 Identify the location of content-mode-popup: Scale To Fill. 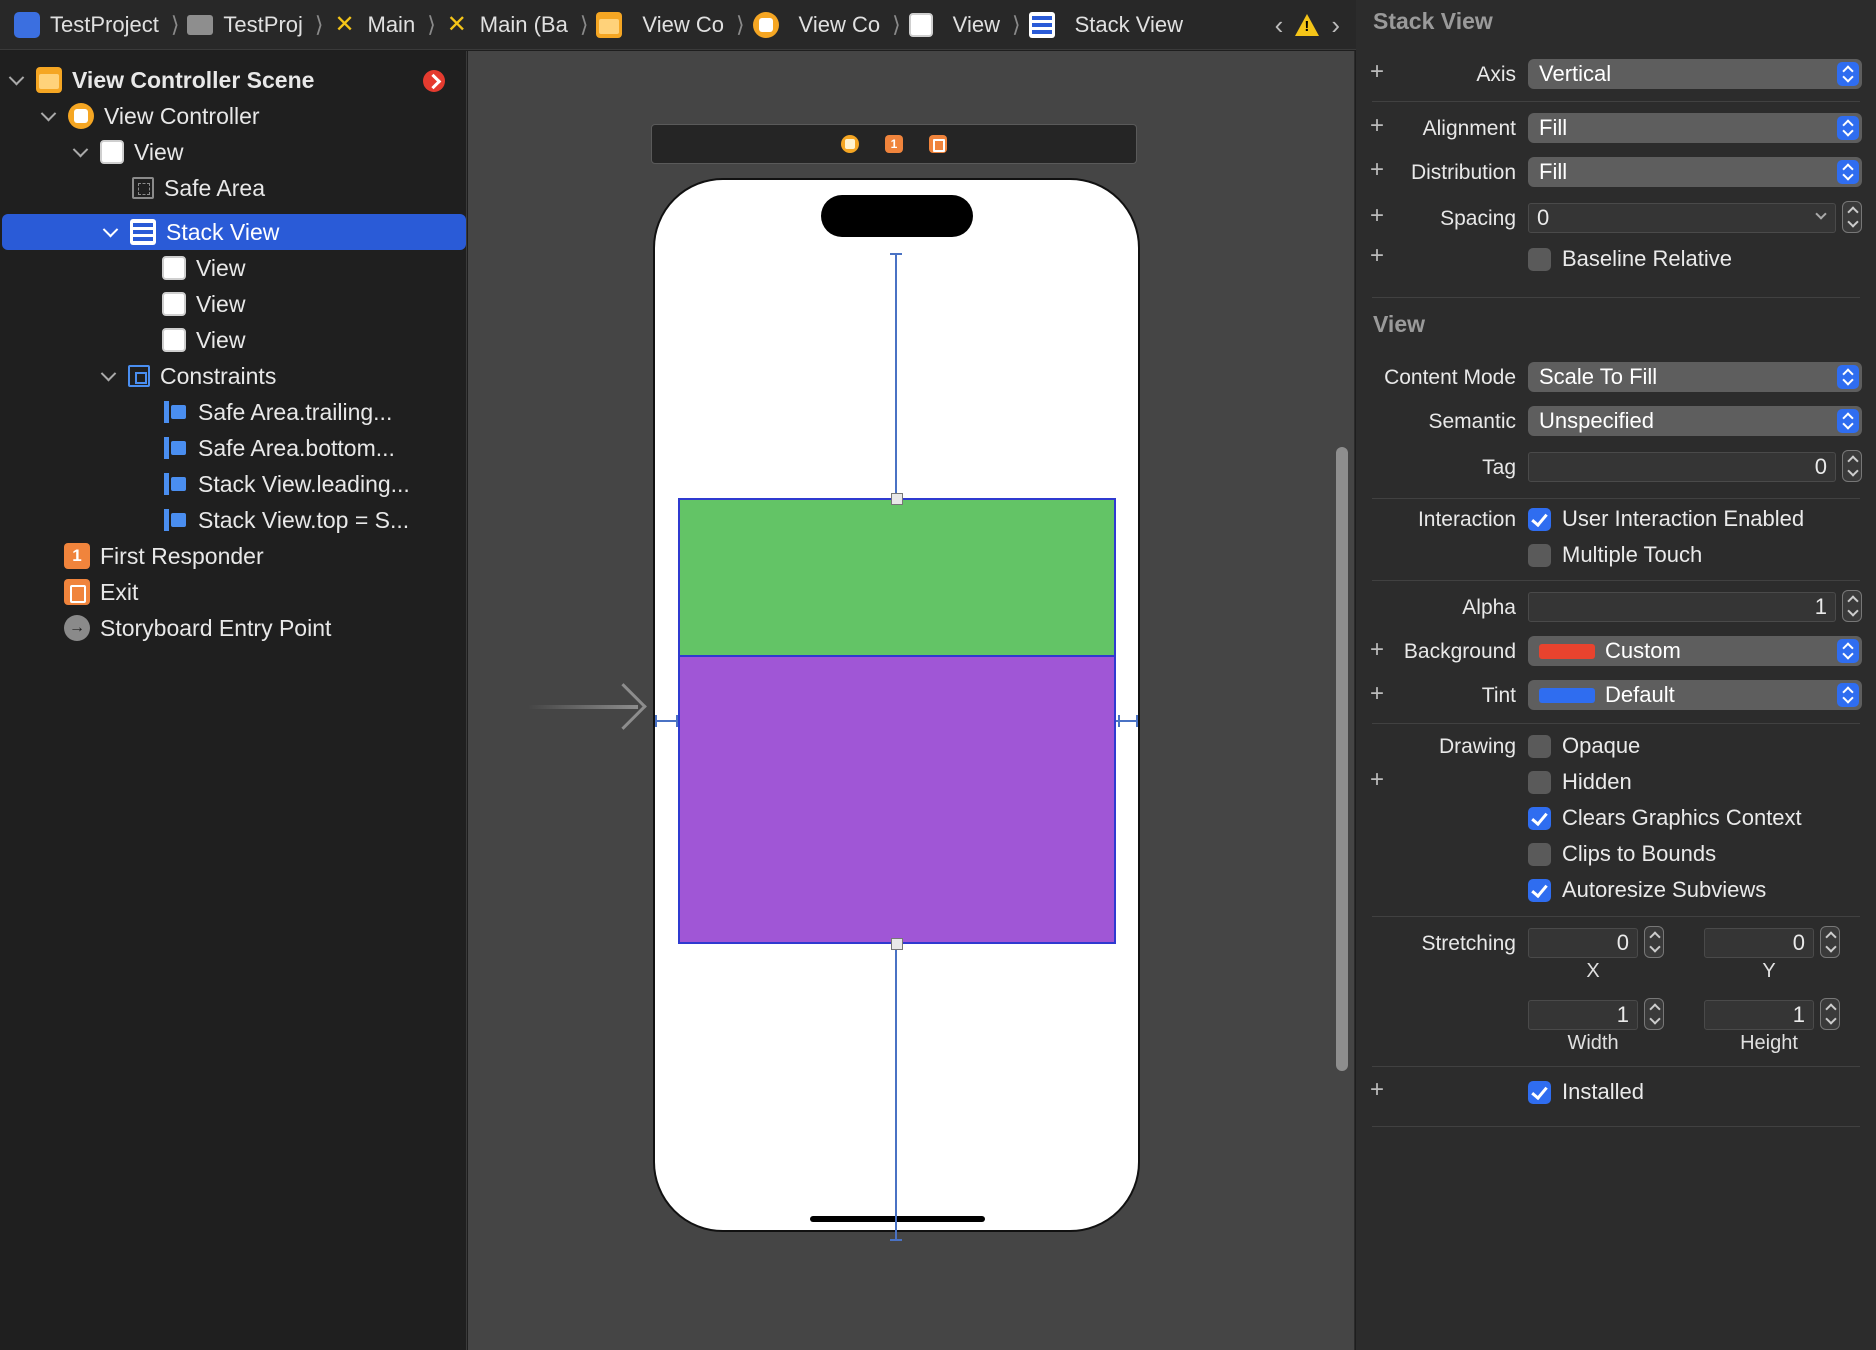
(1695, 377).